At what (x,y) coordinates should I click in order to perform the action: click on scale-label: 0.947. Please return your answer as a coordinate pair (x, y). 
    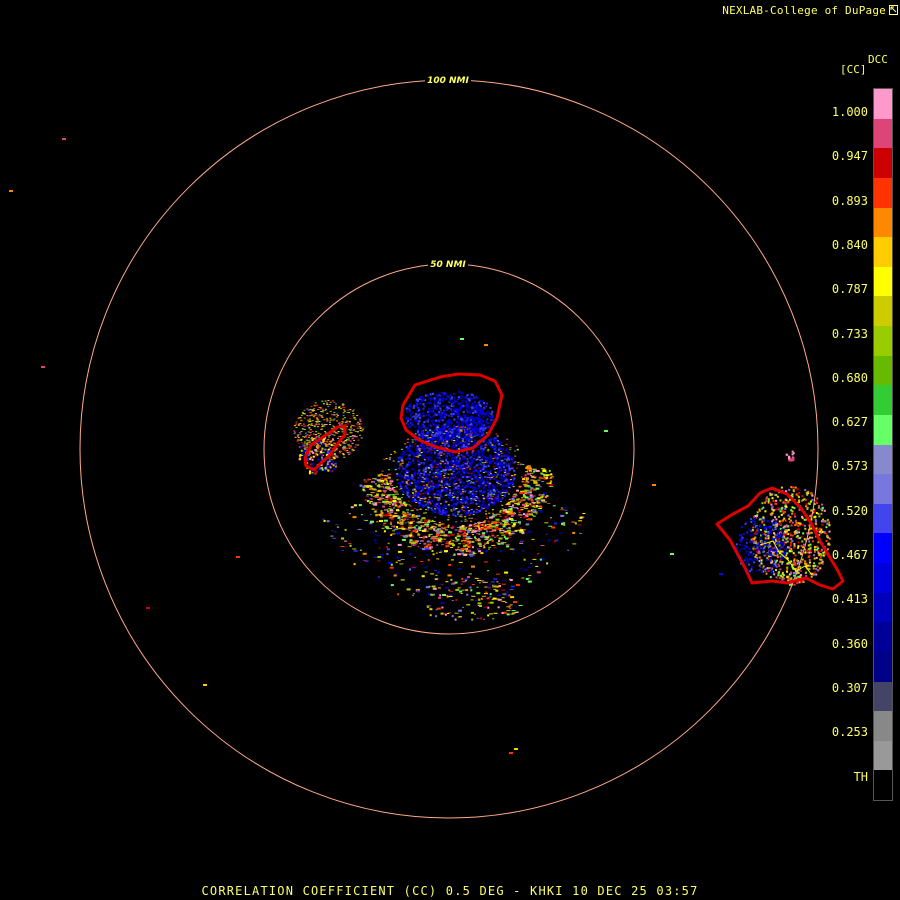
    Looking at the image, I should click on (849, 156).